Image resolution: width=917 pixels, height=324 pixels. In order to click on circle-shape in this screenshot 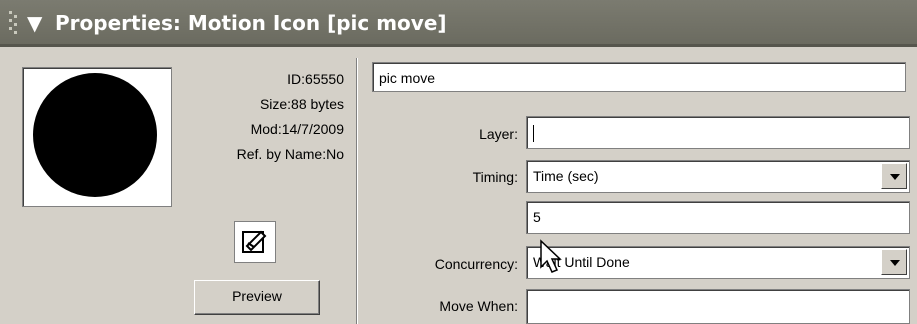, I will do `click(95, 135)`.